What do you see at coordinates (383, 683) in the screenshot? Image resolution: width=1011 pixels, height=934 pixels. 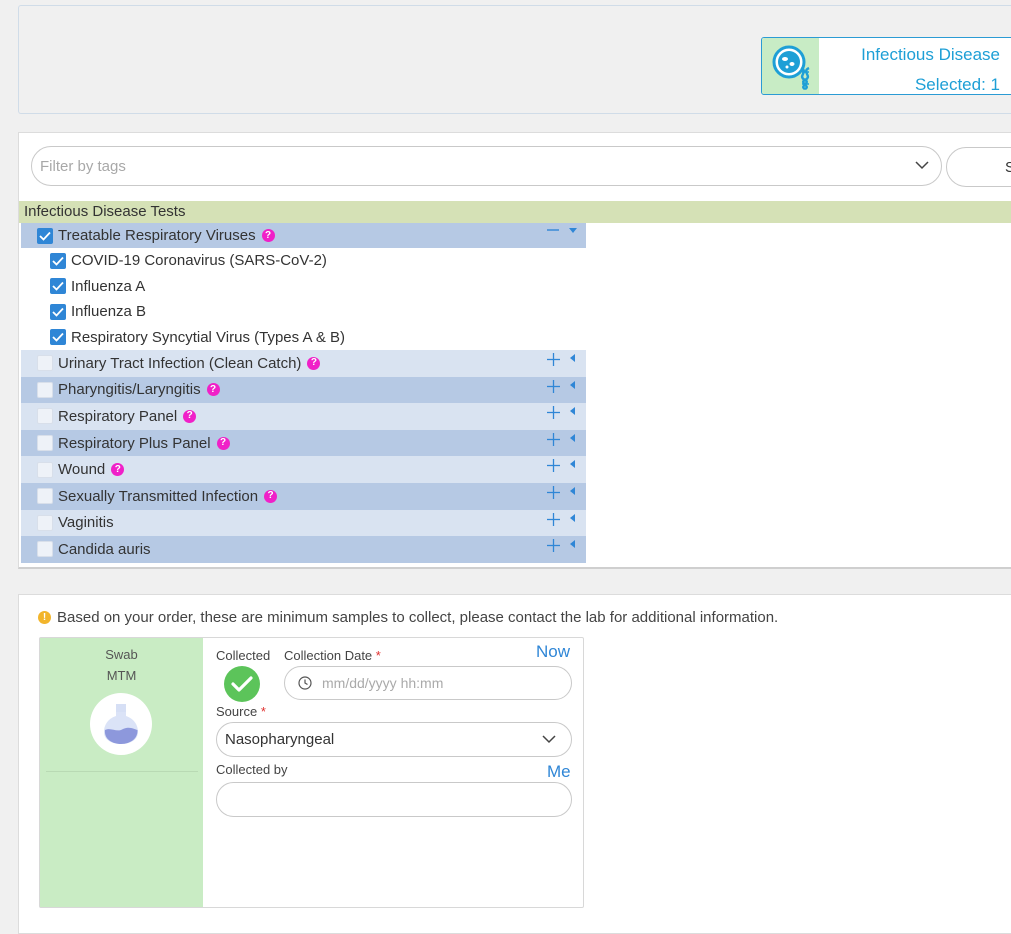 I see `collection-date-placeholder: mm/dd/yyyy hh:mm` at bounding box center [383, 683].